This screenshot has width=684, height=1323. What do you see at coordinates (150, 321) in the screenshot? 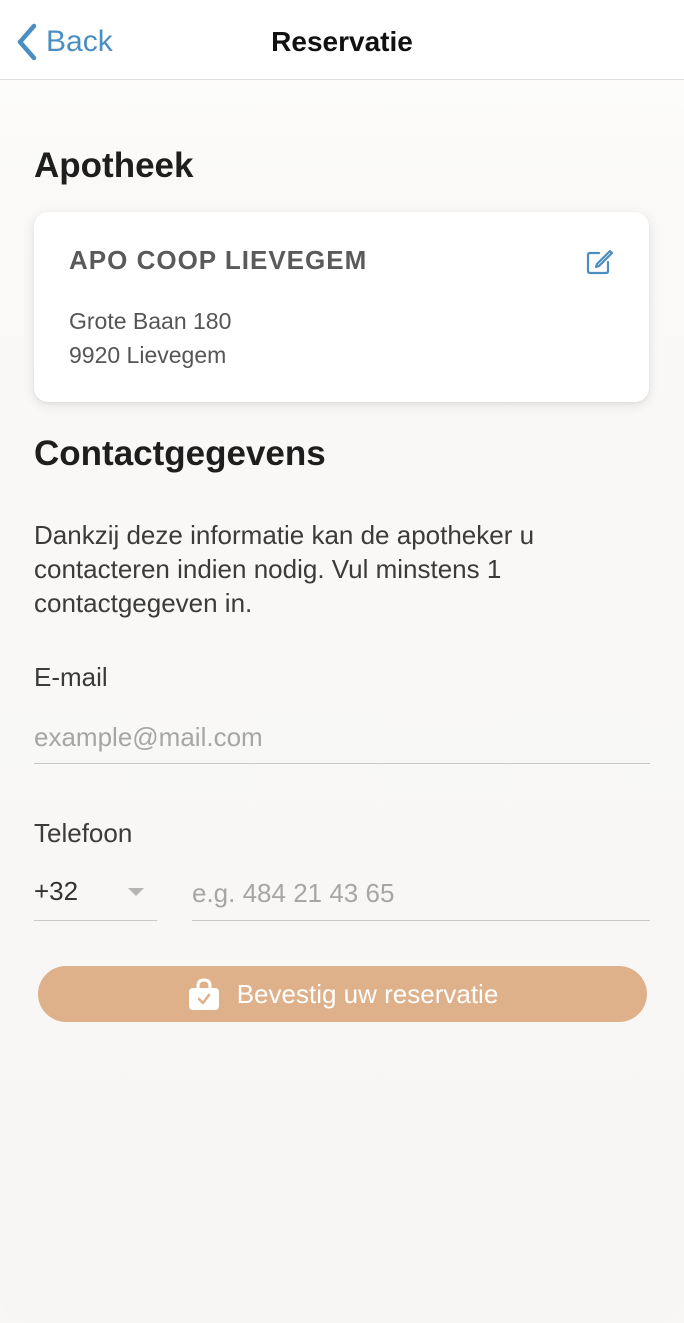
I see `pharmacy-address-street: Grote Baan 180` at bounding box center [150, 321].